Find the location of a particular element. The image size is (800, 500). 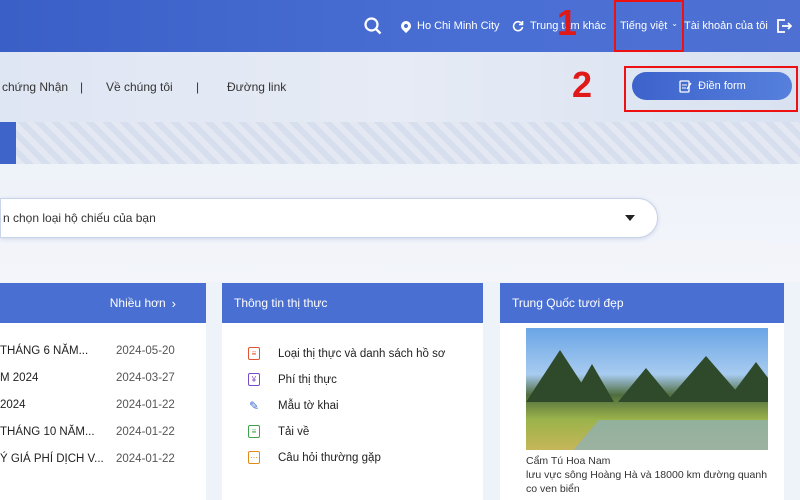

banner-strip is located at coordinates (400, 143).